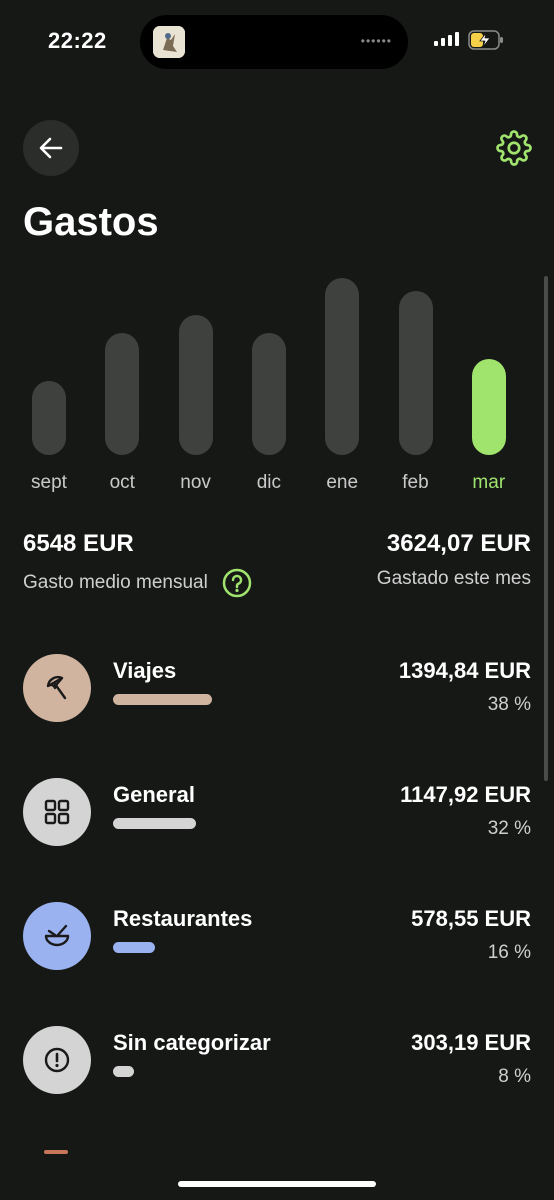  Describe the element at coordinates (237, 583) in the screenshot. I see `help-icon` at that location.